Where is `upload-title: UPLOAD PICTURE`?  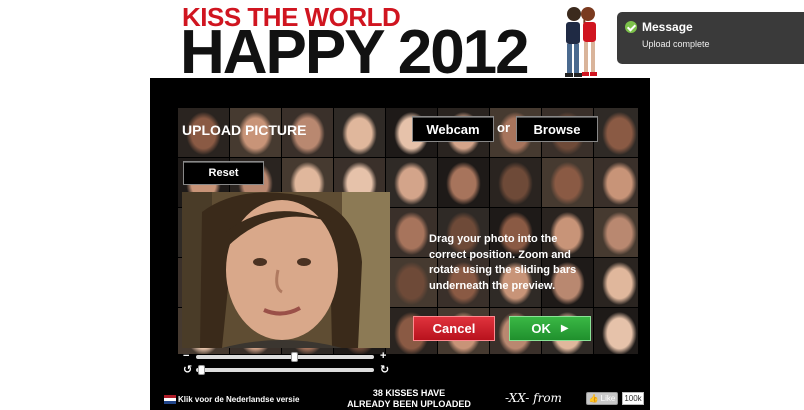 upload-title: UPLOAD PICTURE is located at coordinates (244, 130).